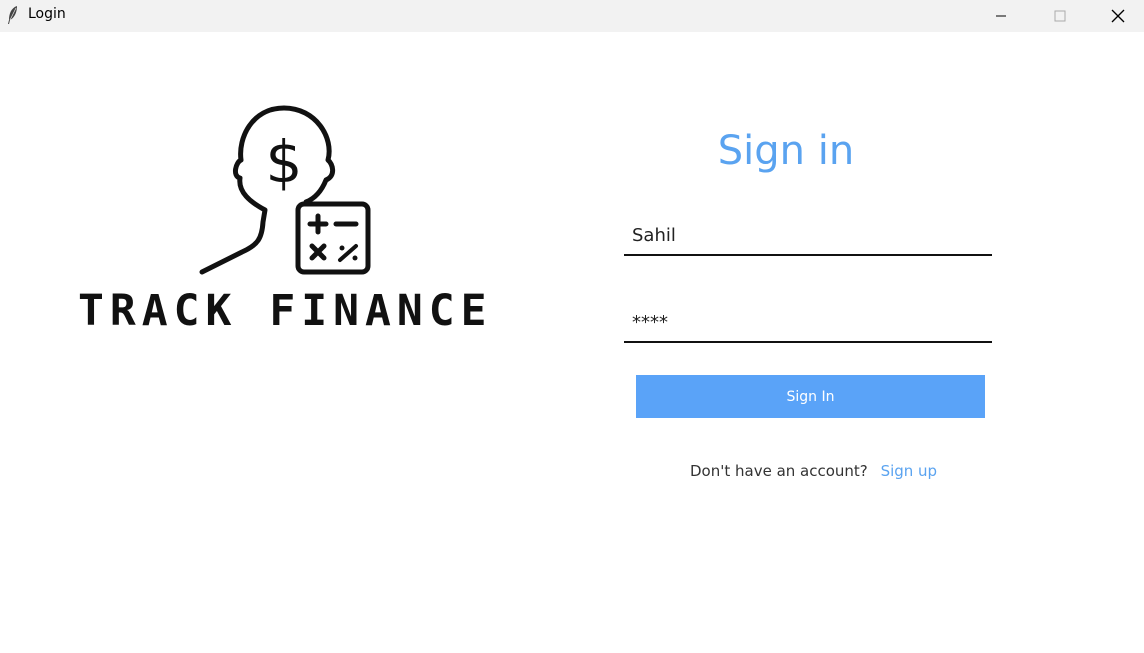  What do you see at coordinates (47, 14) in the screenshot?
I see `window-title: Login` at bounding box center [47, 14].